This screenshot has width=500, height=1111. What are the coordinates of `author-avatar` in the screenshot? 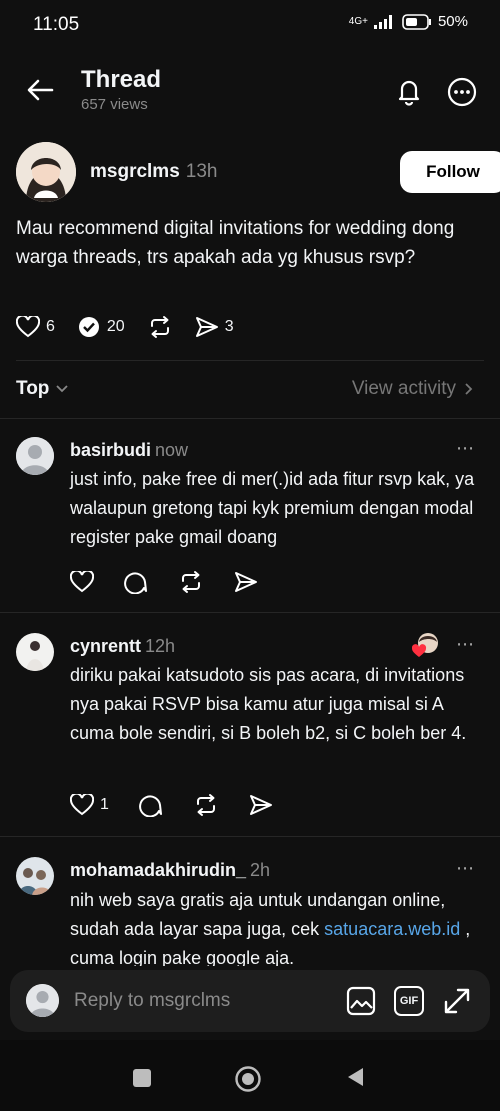 It's located at (46, 172).